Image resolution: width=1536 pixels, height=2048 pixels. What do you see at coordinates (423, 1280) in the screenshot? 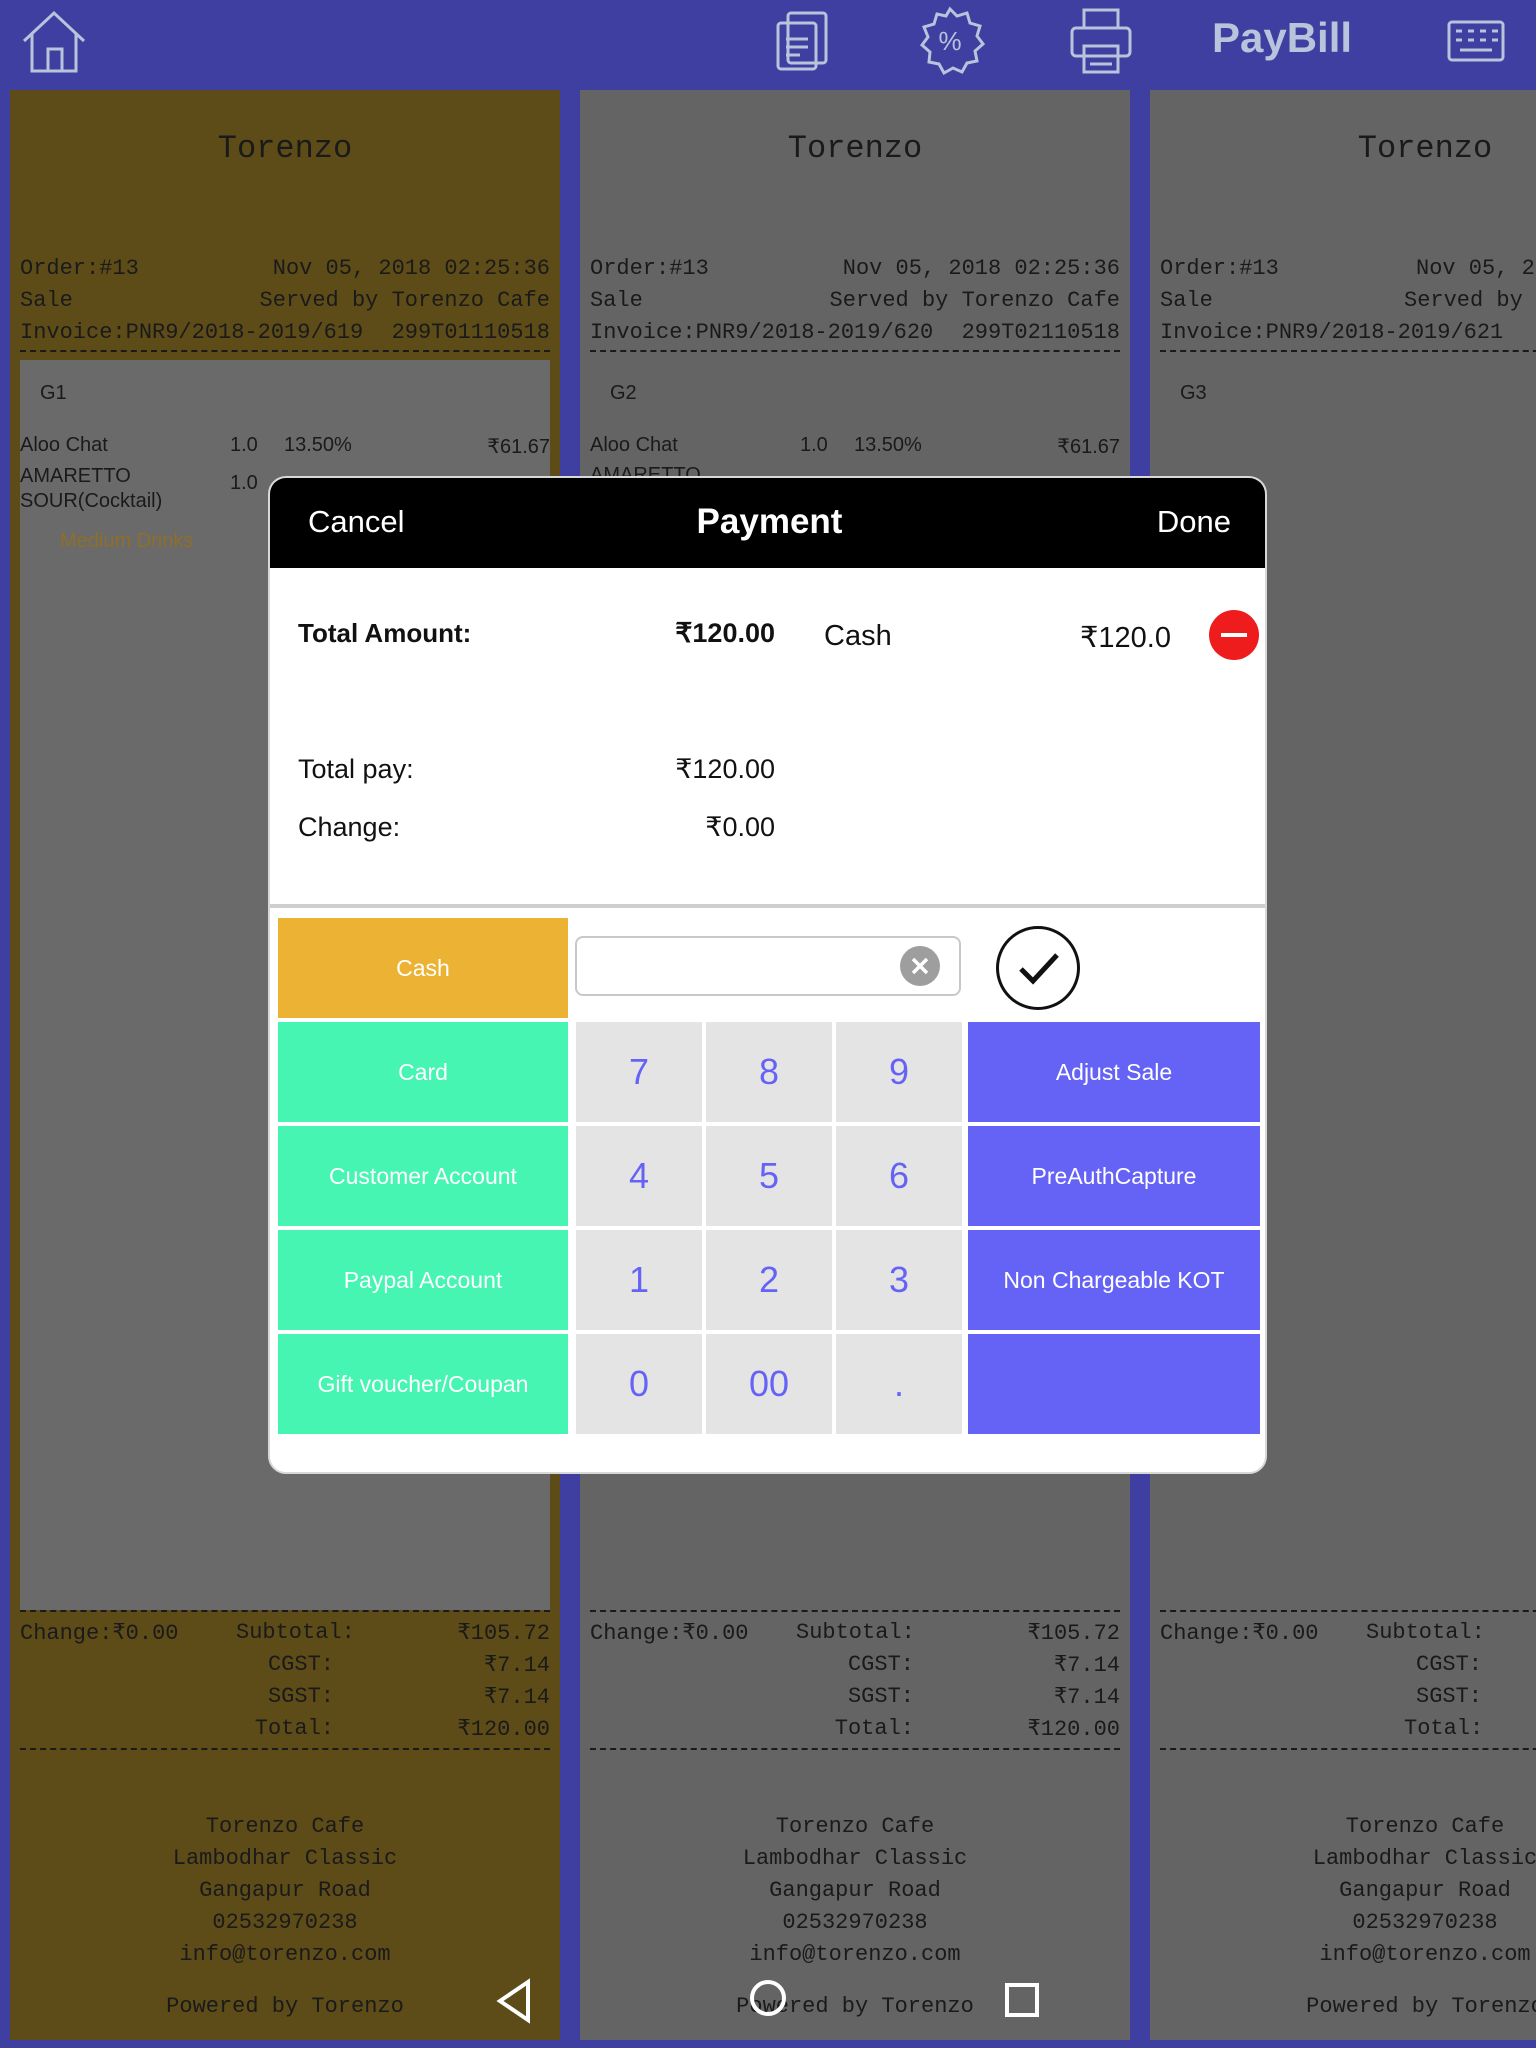
I see `method-paypal-button: Paypal Account` at bounding box center [423, 1280].